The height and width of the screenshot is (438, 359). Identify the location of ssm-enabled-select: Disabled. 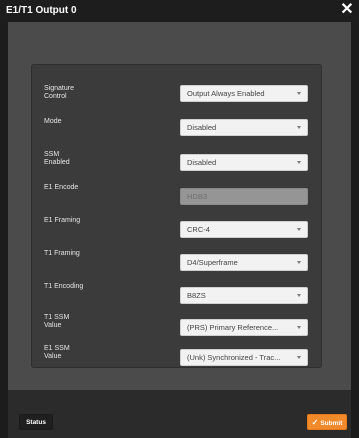
(244, 162).